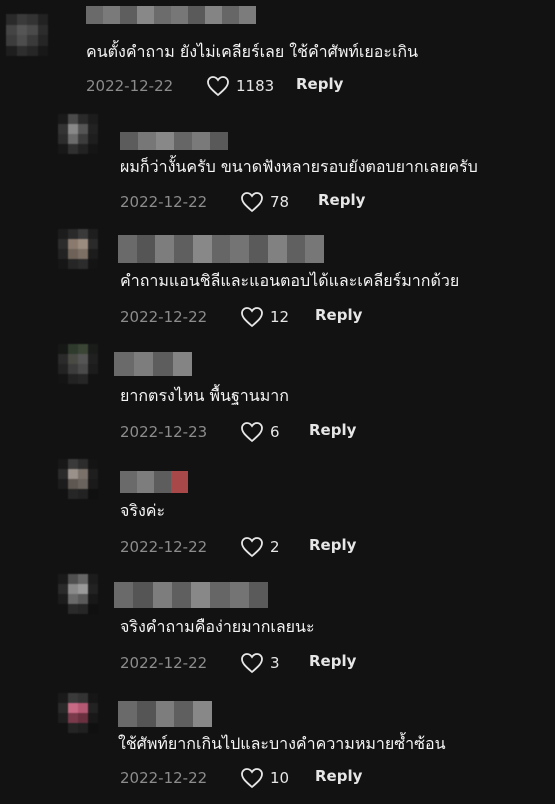  What do you see at coordinates (277, 512) in the screenshot?
I see `reply-comment-item: จริงค่ะ 2022-12-22 2 Reply` at bounding box center [277, 512].